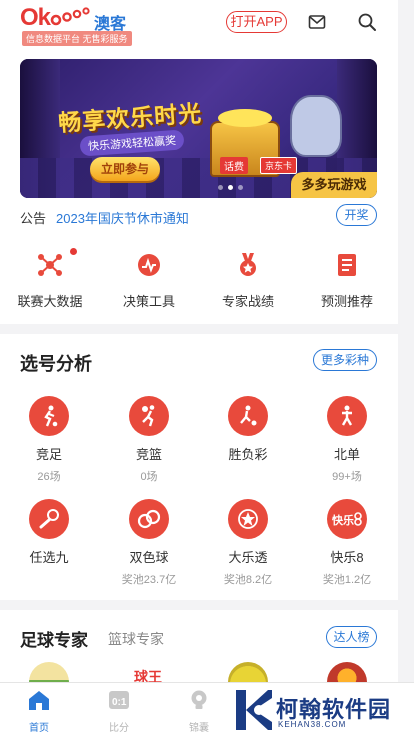 The height and width of the screenshot is (736, 414). I want to click on ranking-button: 达人榜, so click(351, 637).